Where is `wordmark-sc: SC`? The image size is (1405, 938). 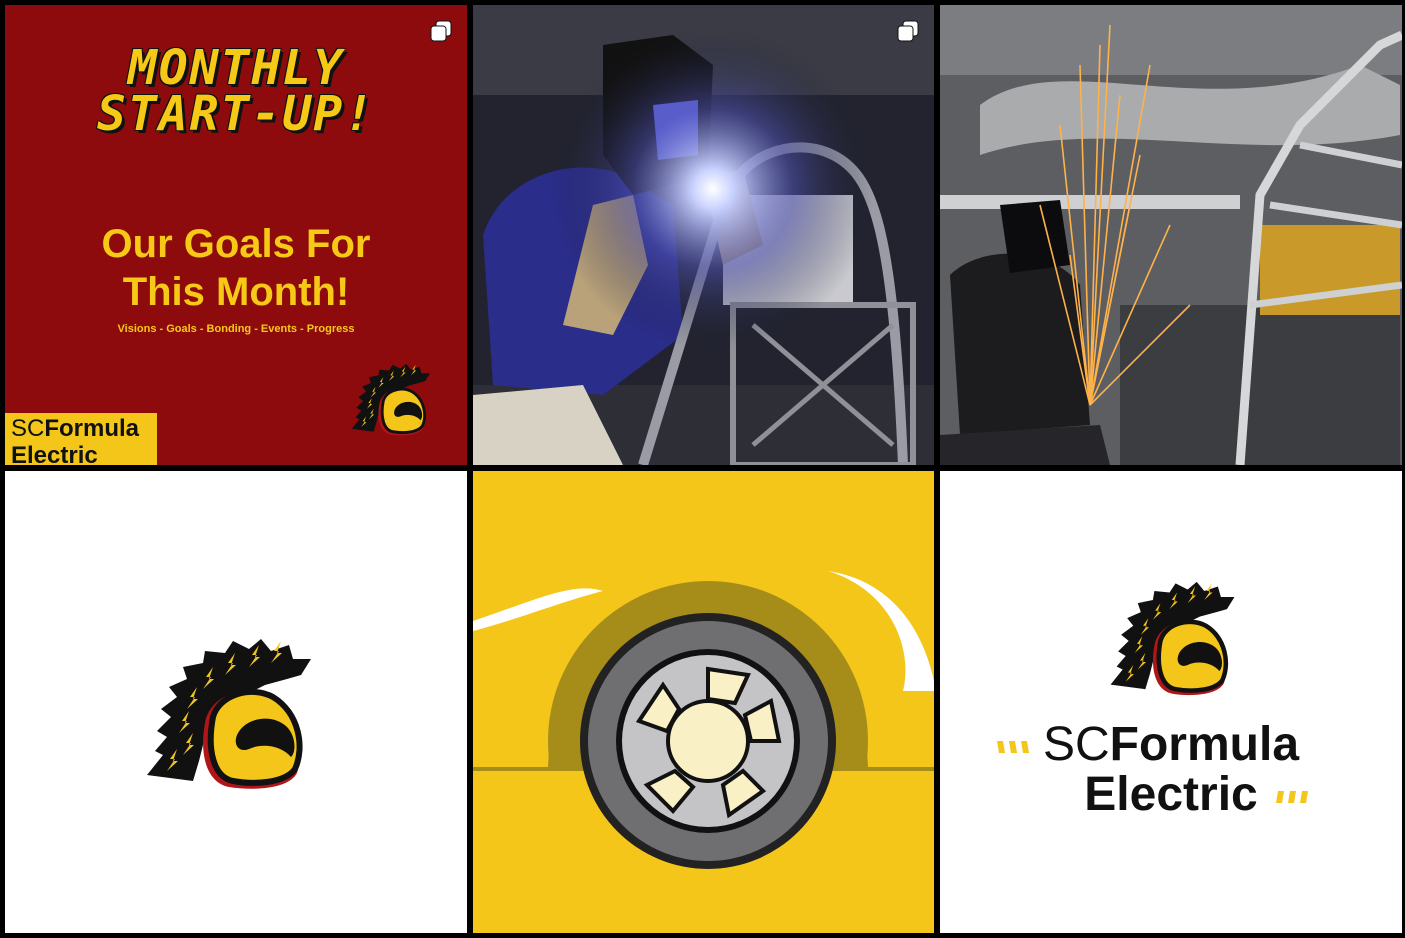 wordmark-sc: SC is located at coordinates (1076, 744).